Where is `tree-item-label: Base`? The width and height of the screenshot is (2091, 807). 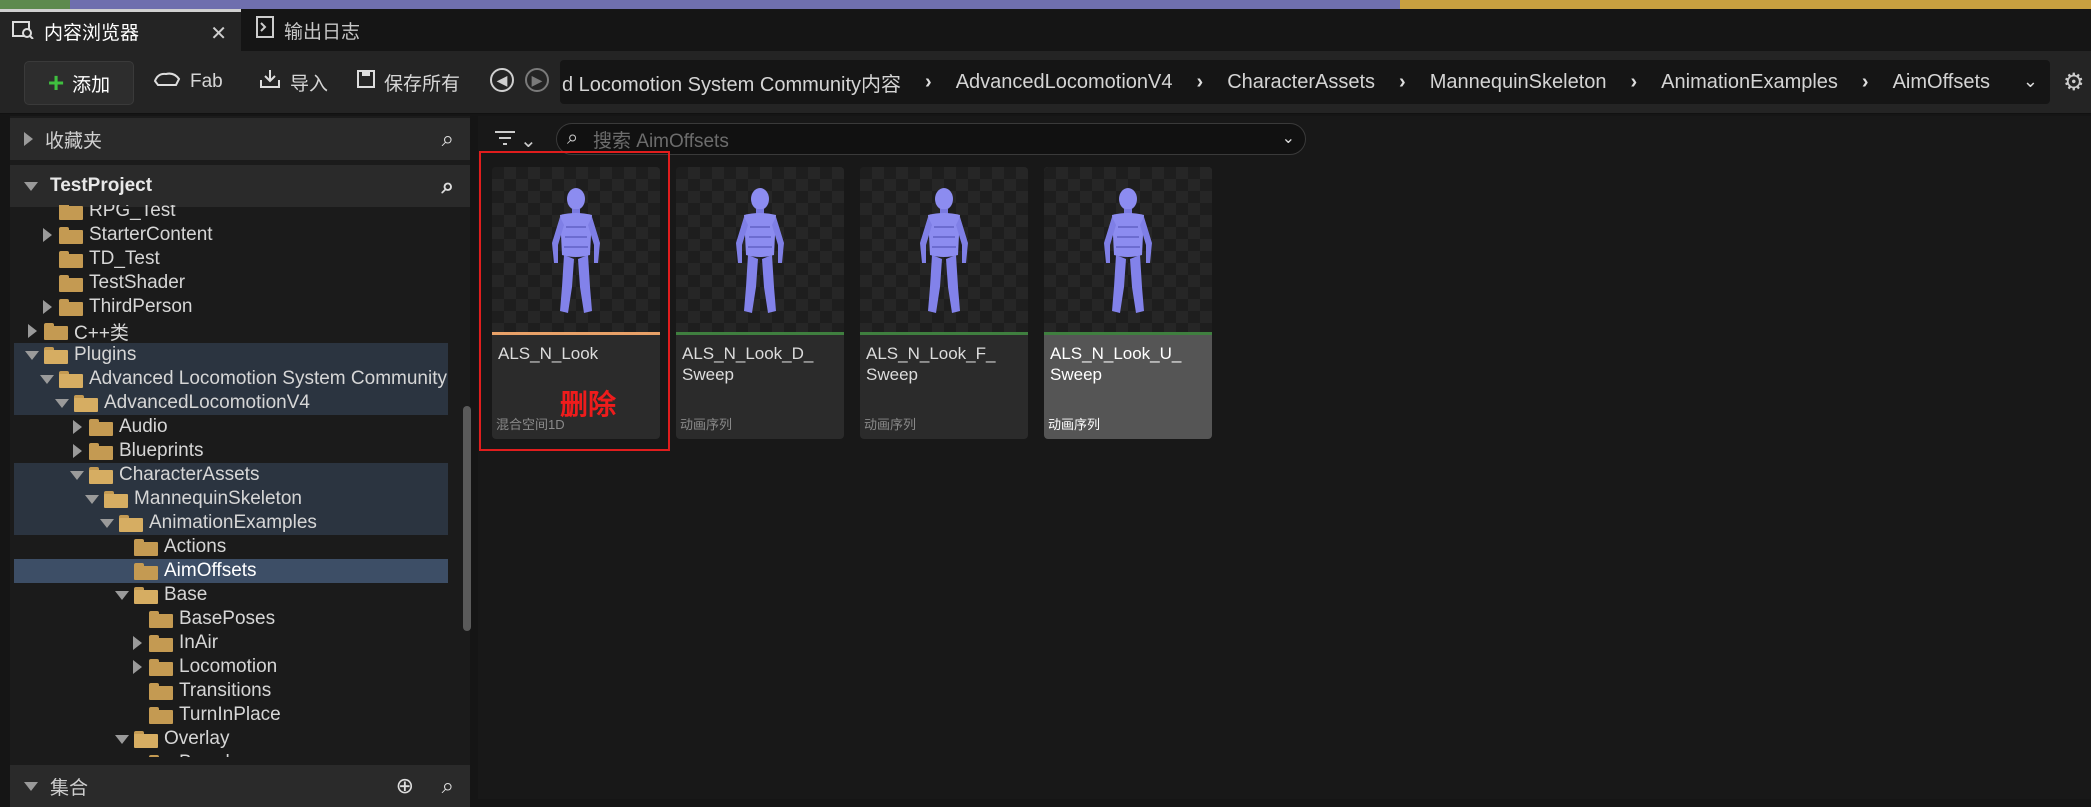
tree-item-label: Base is located at coordinates (186, 594).